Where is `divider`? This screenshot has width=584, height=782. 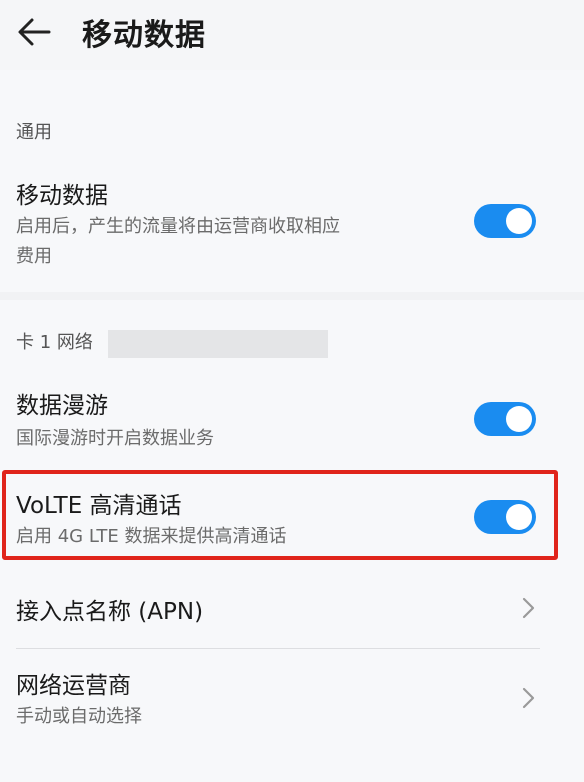 divider is located at coordinates (278, 648).